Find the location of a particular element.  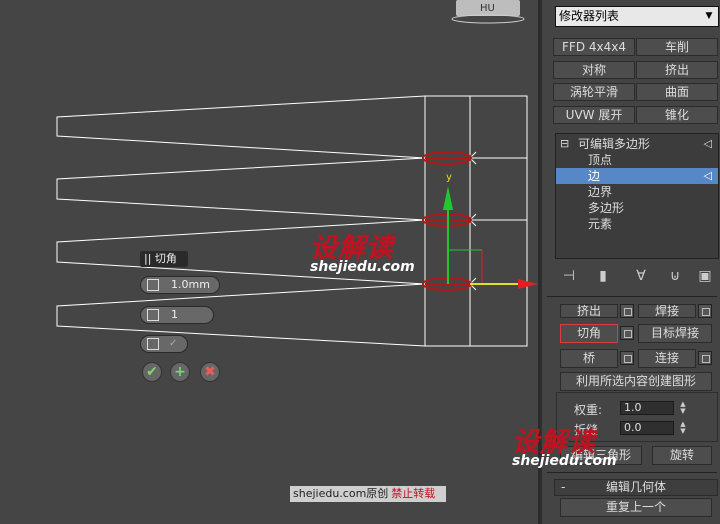

watermark-en: shejiedu.com is located at coordinates (362, 267).